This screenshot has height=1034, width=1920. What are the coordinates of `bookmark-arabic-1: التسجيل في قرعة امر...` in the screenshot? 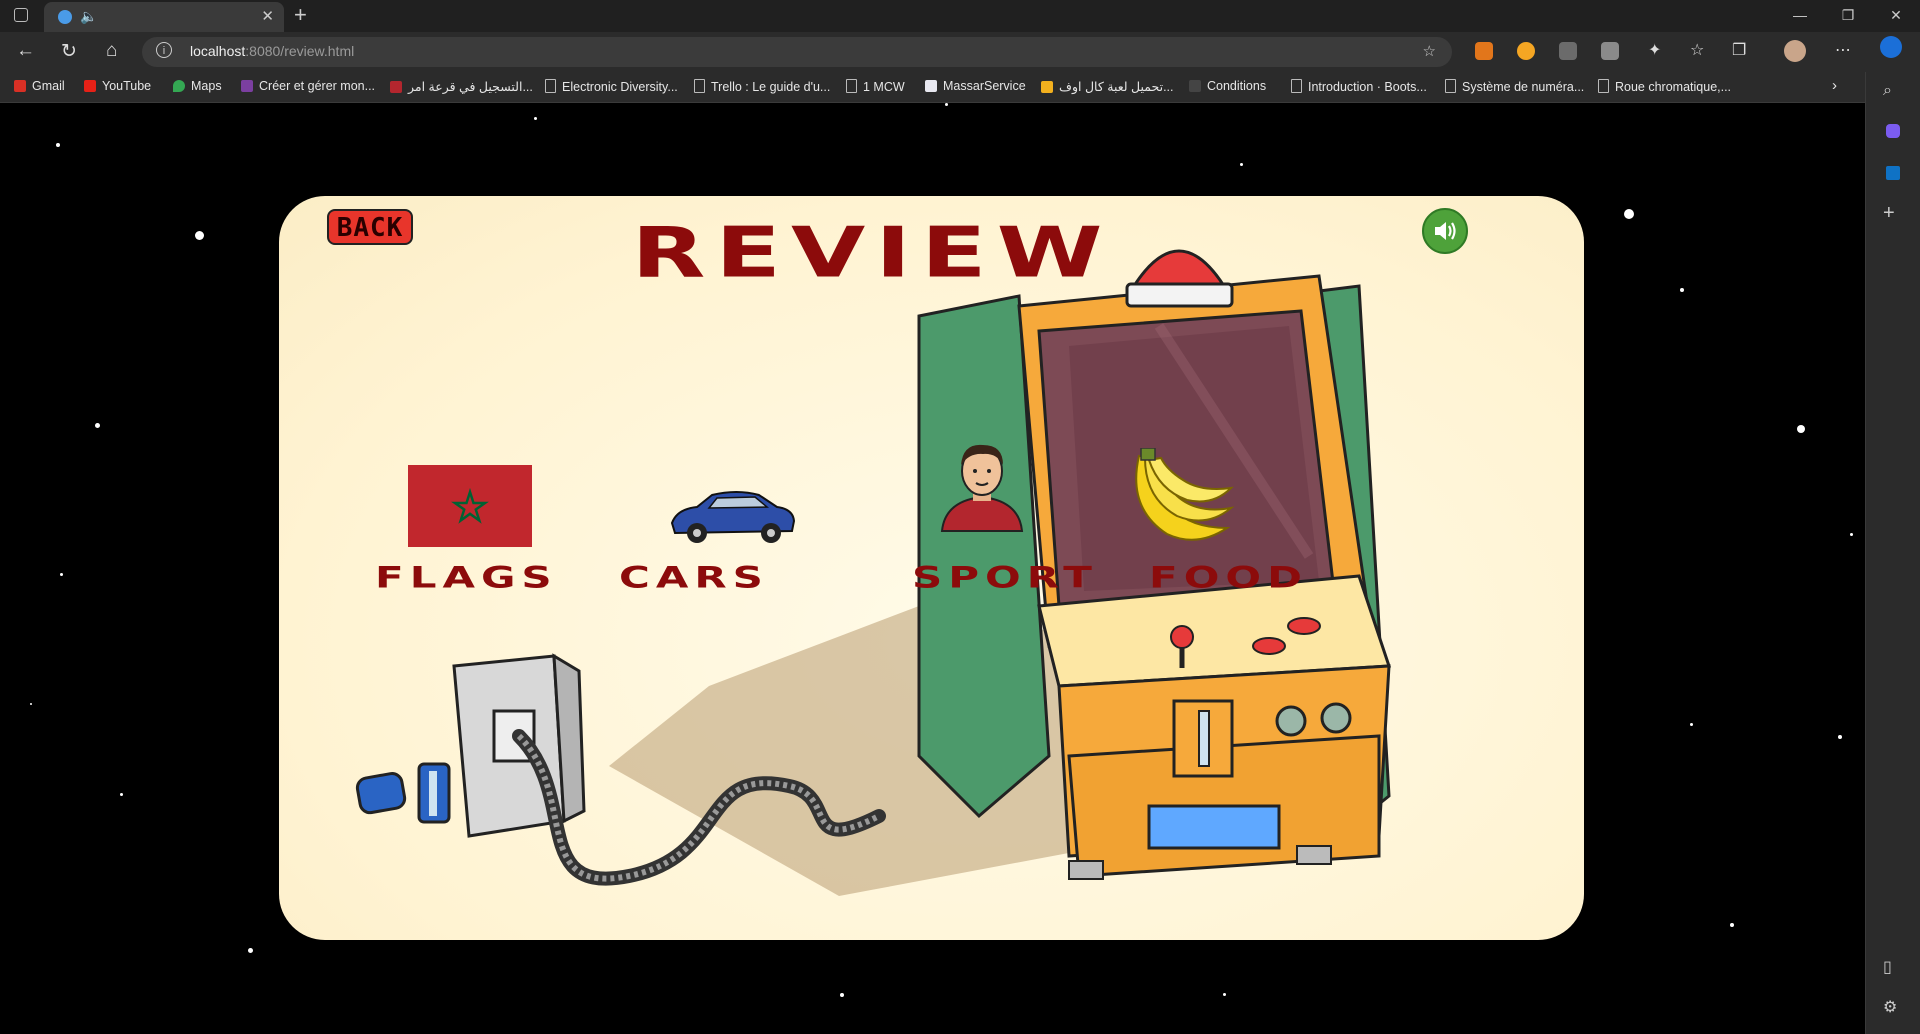 It's located at (461, 86).